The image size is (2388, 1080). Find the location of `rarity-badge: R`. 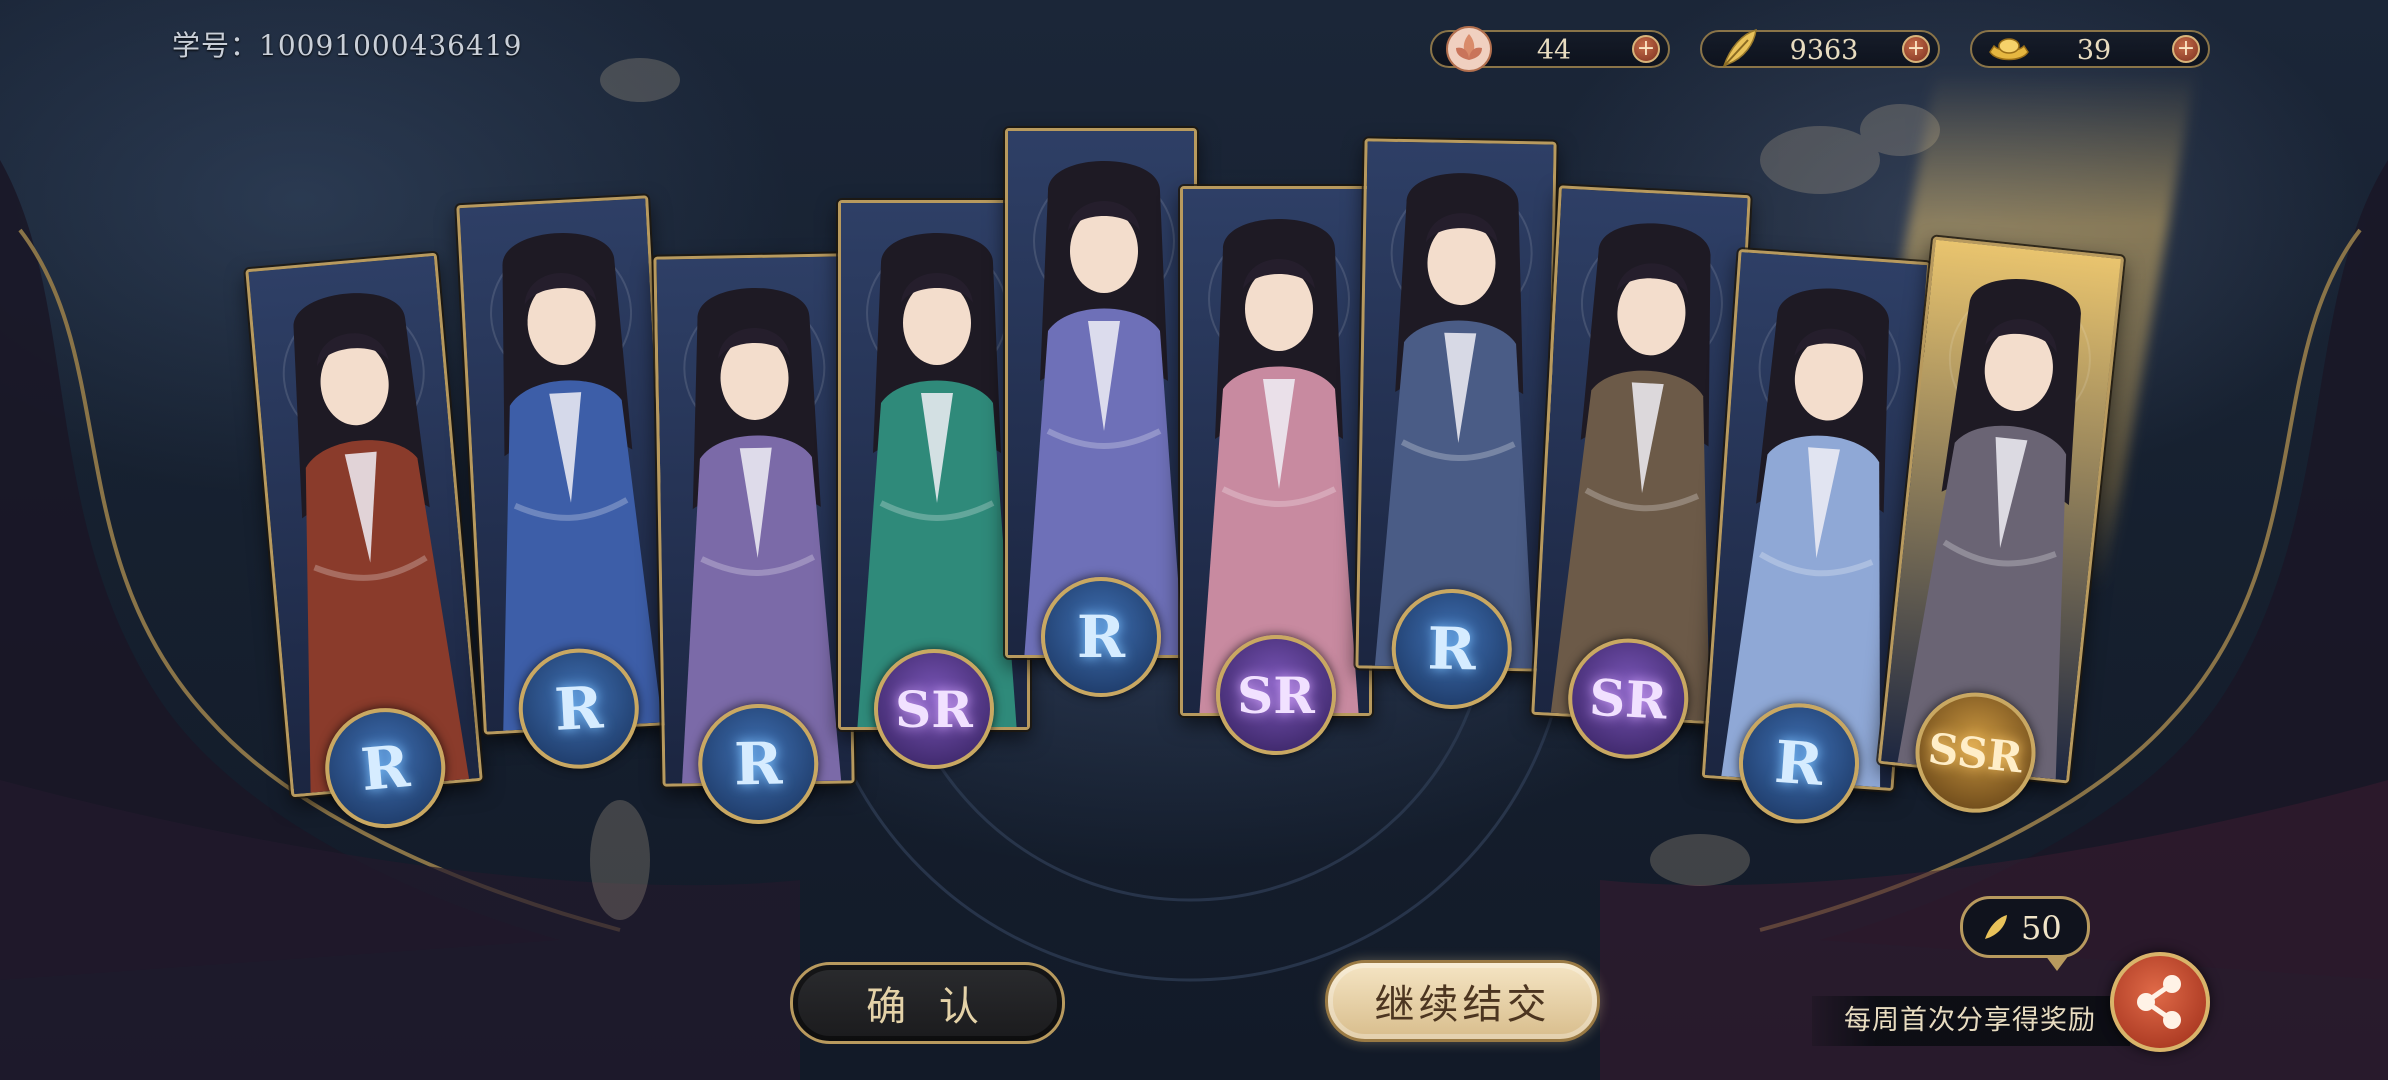

rarity-badge: R is located at coordinates (1101, 637).